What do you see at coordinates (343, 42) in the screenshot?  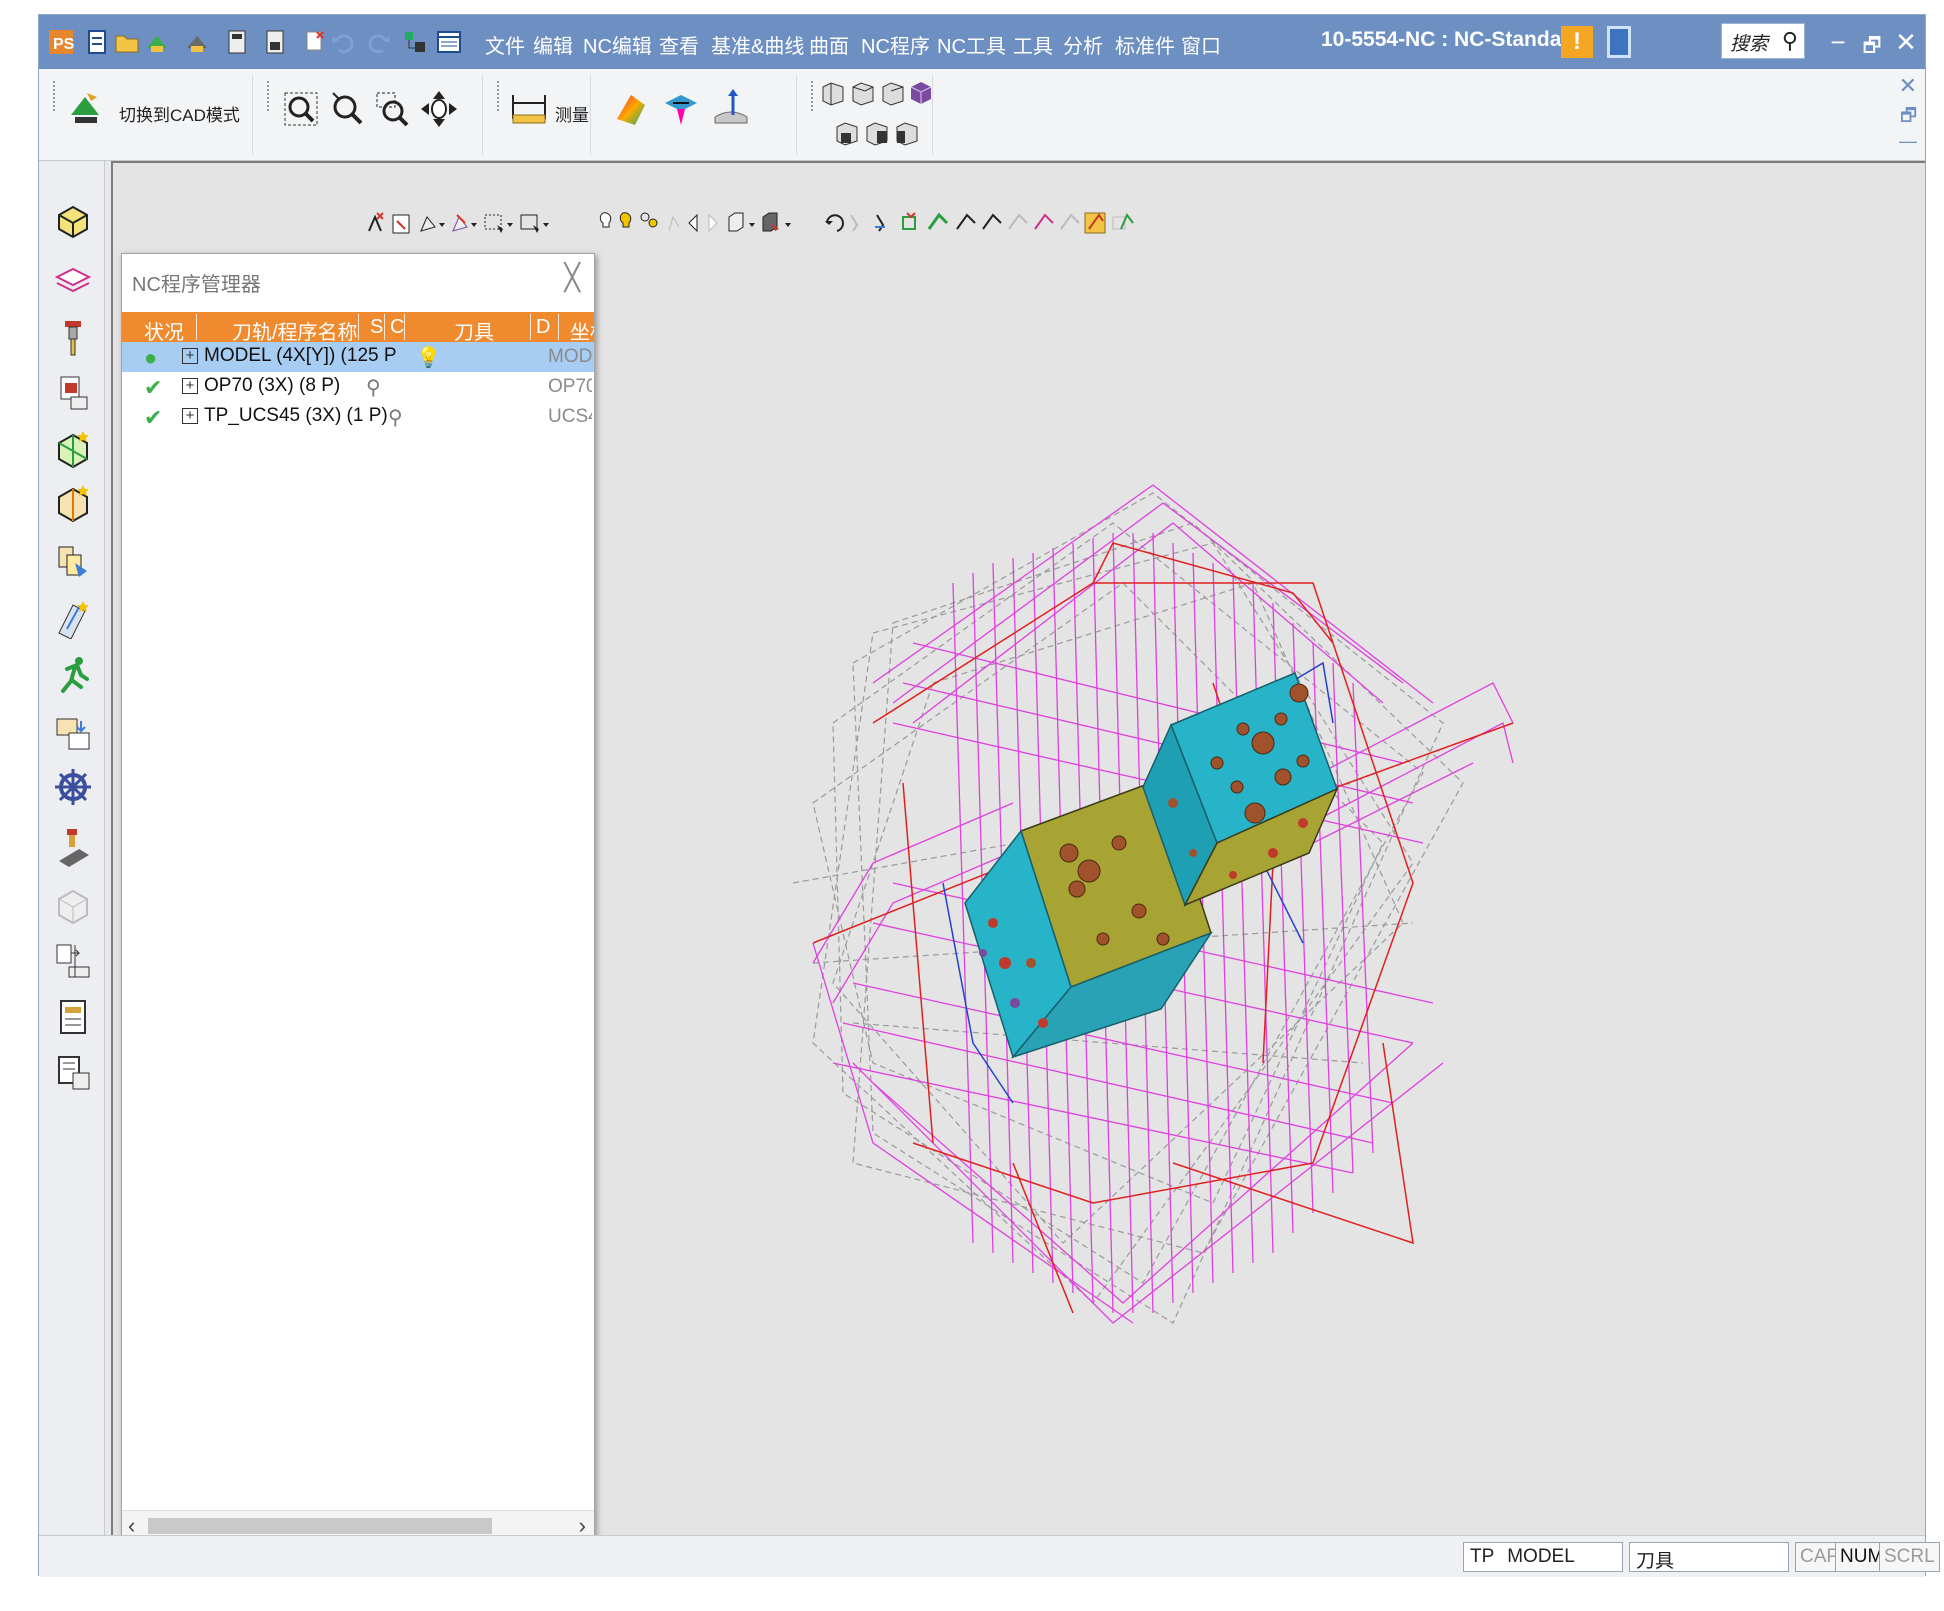 I see `undo-icon` at bounding box center [343, 42].